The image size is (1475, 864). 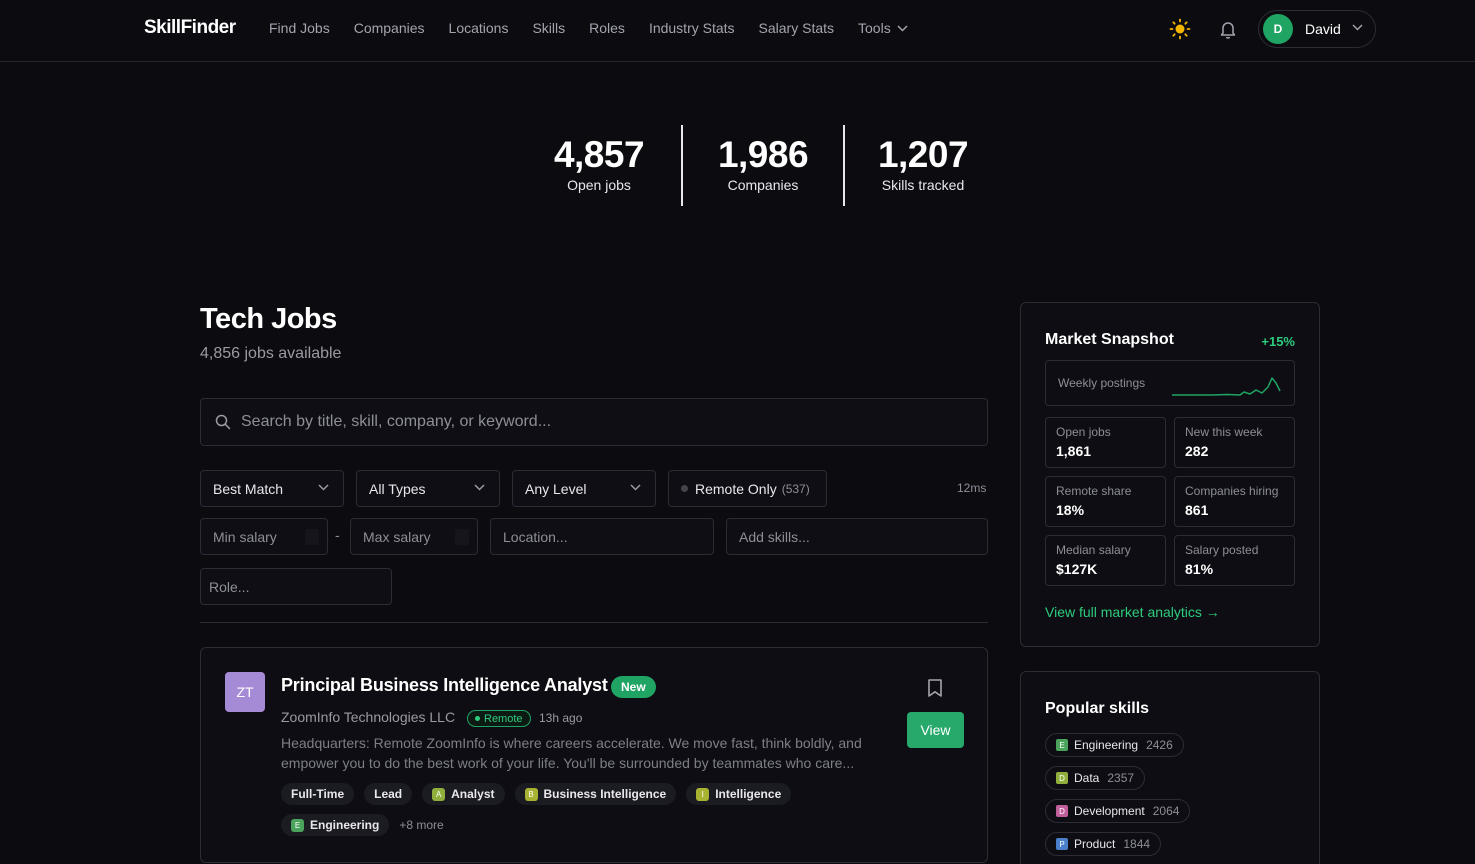 What do you see at coordinates (692, 28) in the screenshot?
I see `nav-link-industry-stats: Industry Stats` at bounding box center [692, 28].